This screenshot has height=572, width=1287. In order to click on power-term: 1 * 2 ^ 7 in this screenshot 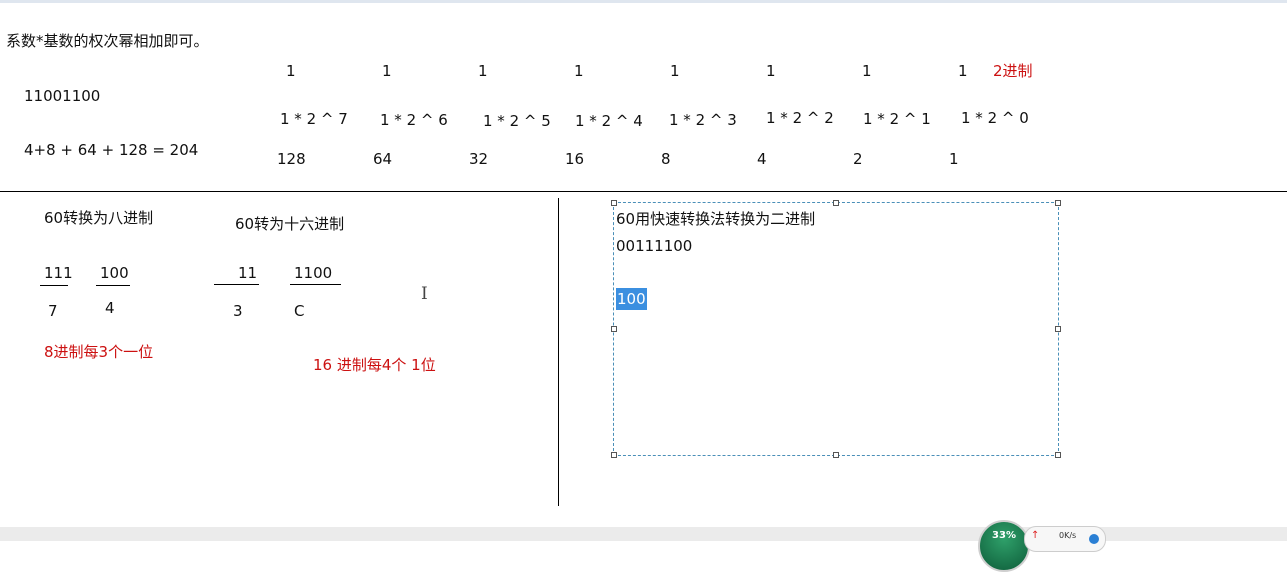, I will do `click(314, 119)`.